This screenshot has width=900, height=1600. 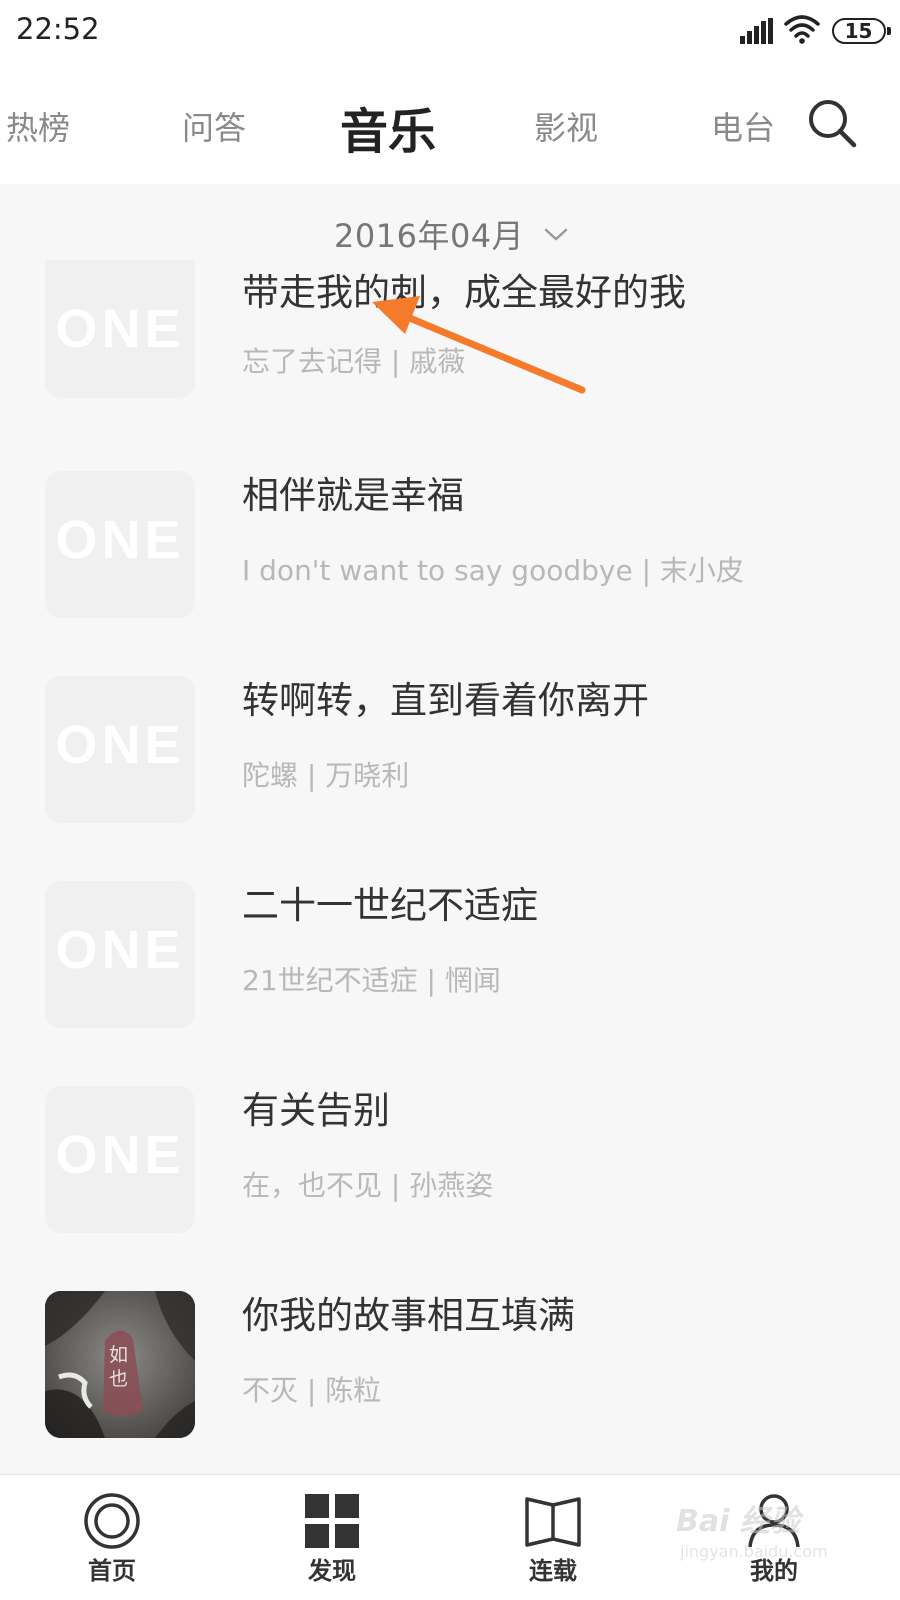 I want to click on nav-home-label: 首页, so click(x=112, y=1571).